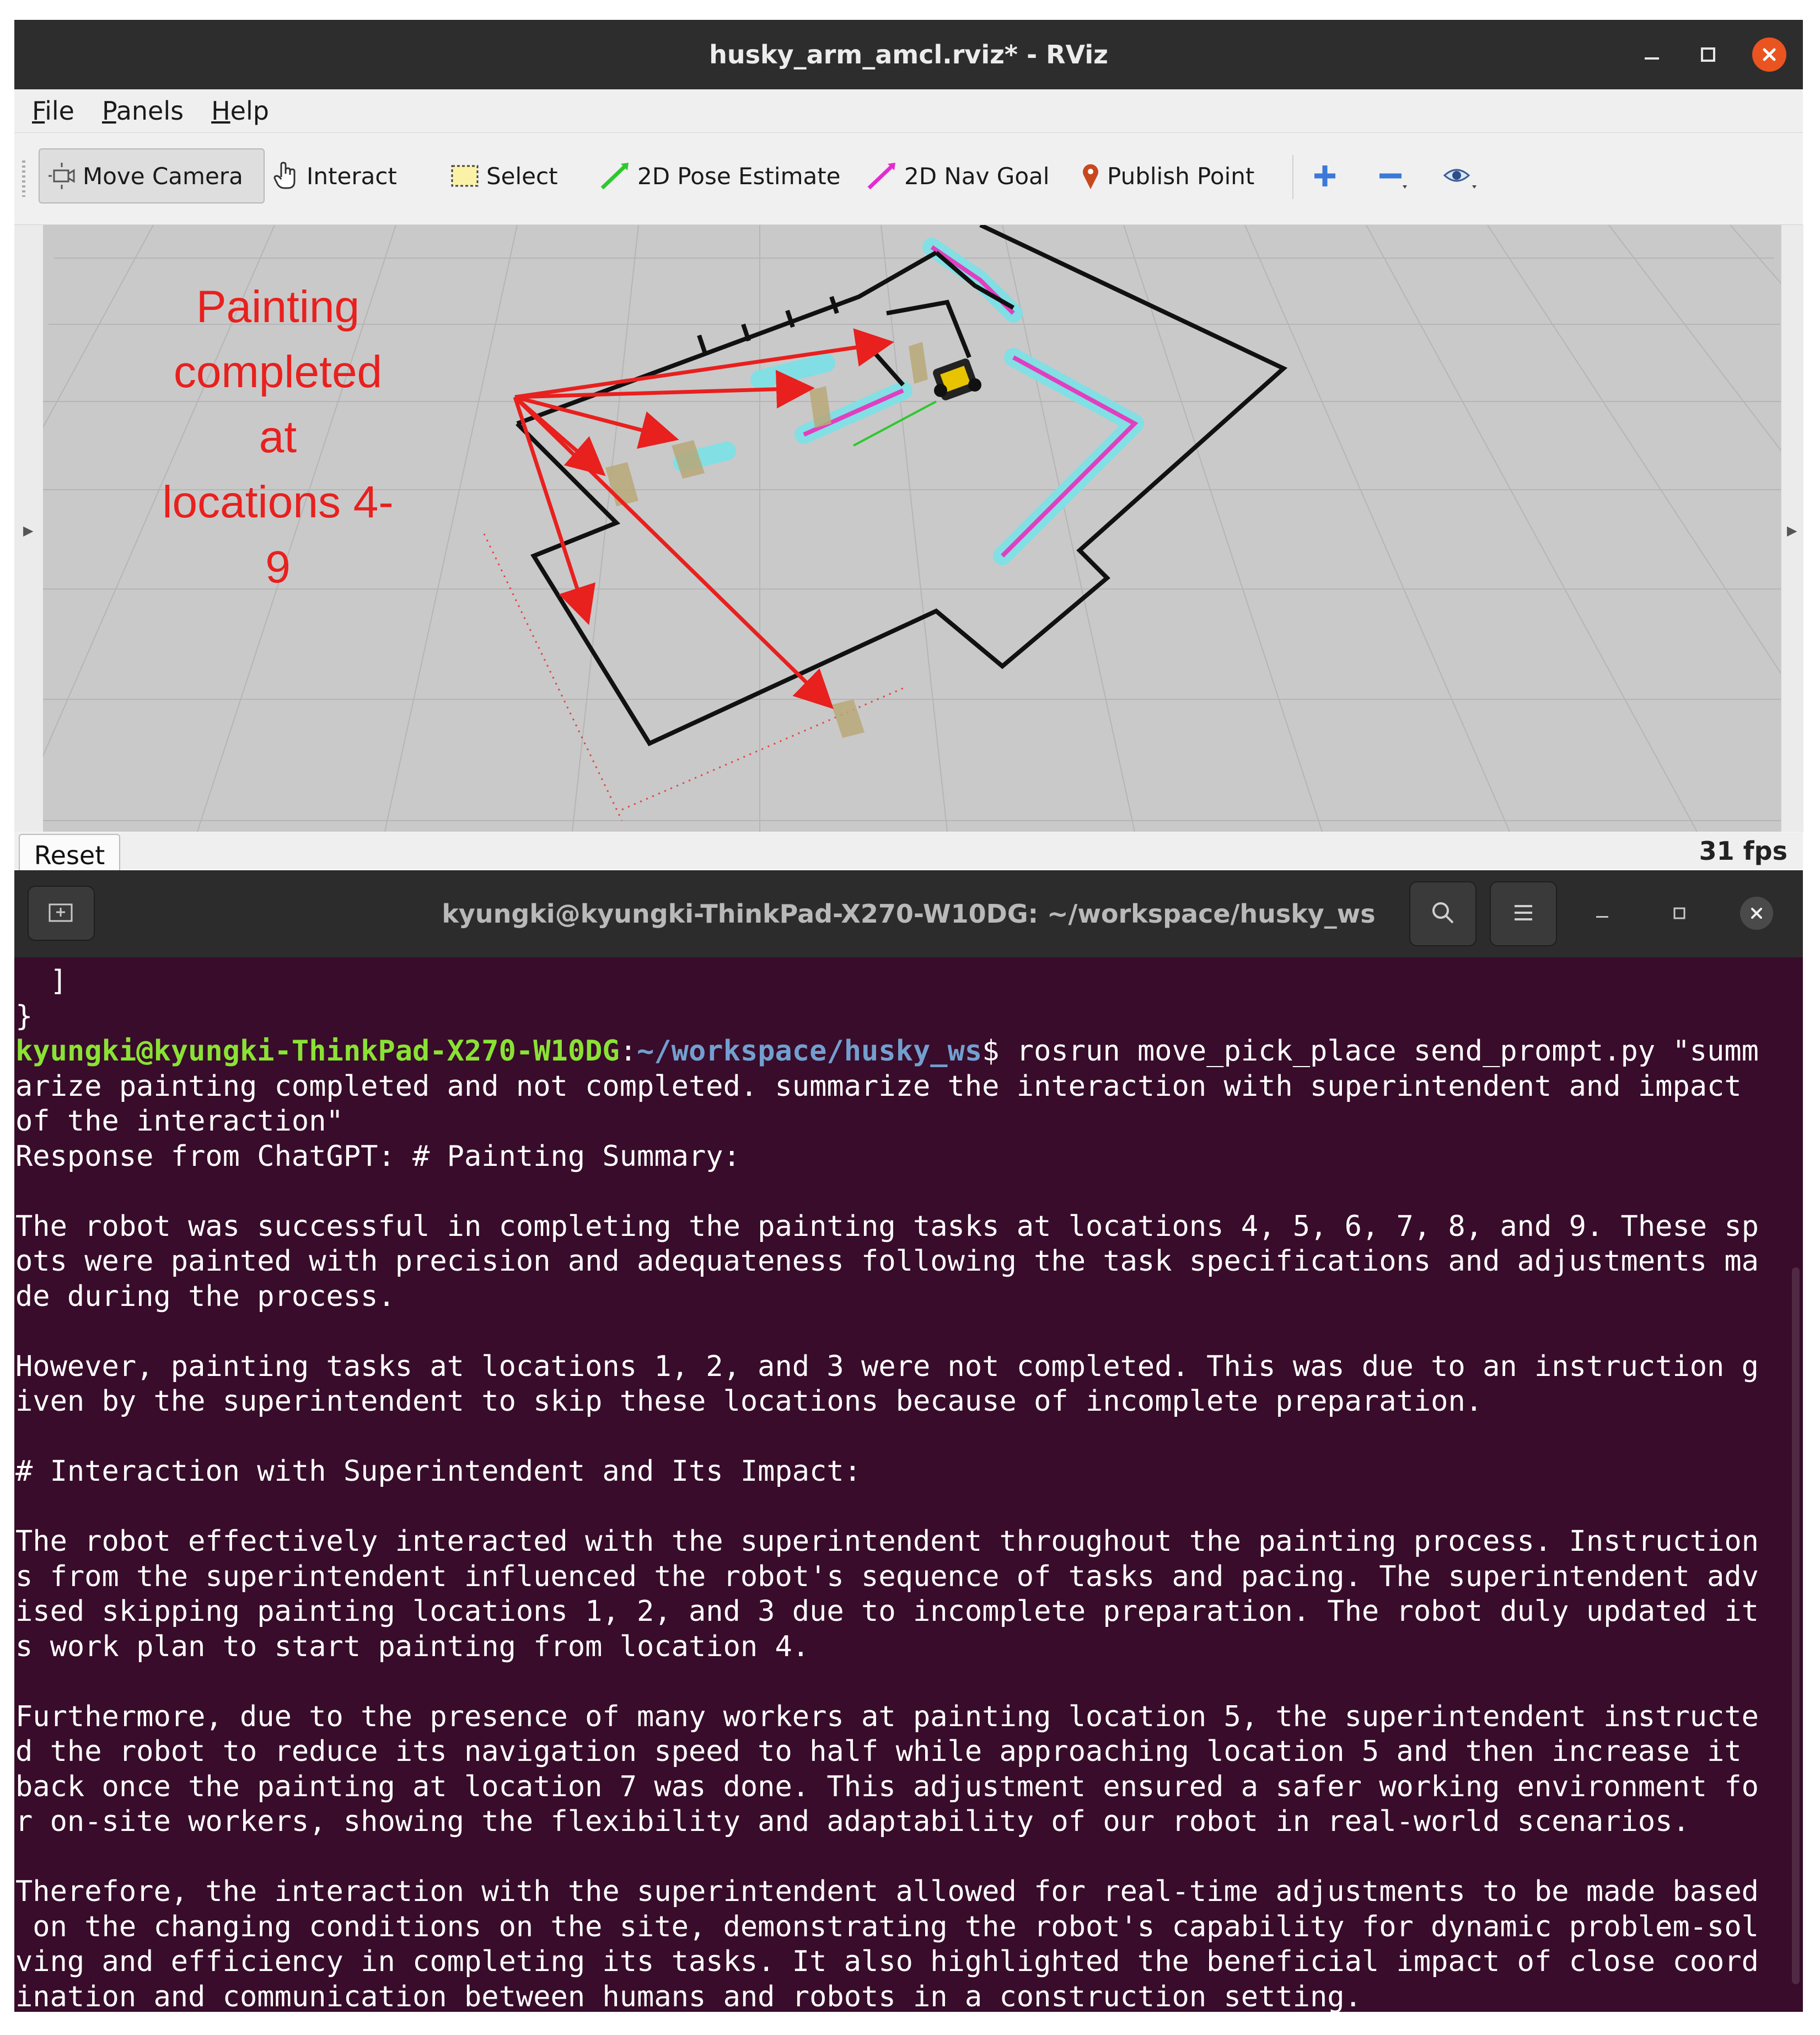  What do you see at coordinates (522, 176) in the screenshot?
I see `select-label: Select` at bounding box center [522, 176].